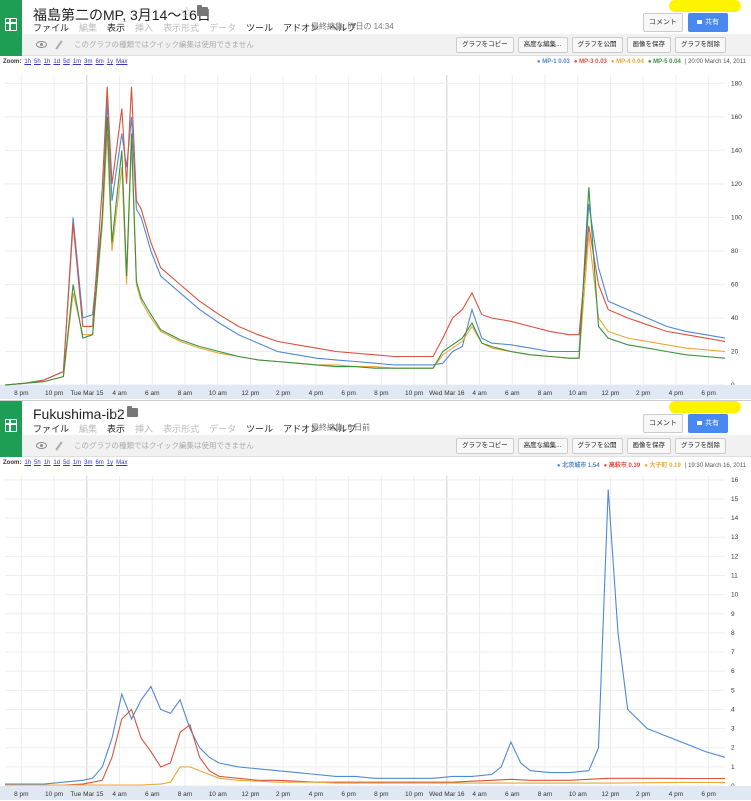 The height and width of the screenshot is (801, 751). What do you see at coordinates (11, 425) in the screenshot?
I see `grid-icon` at bounding box center [11, 425].